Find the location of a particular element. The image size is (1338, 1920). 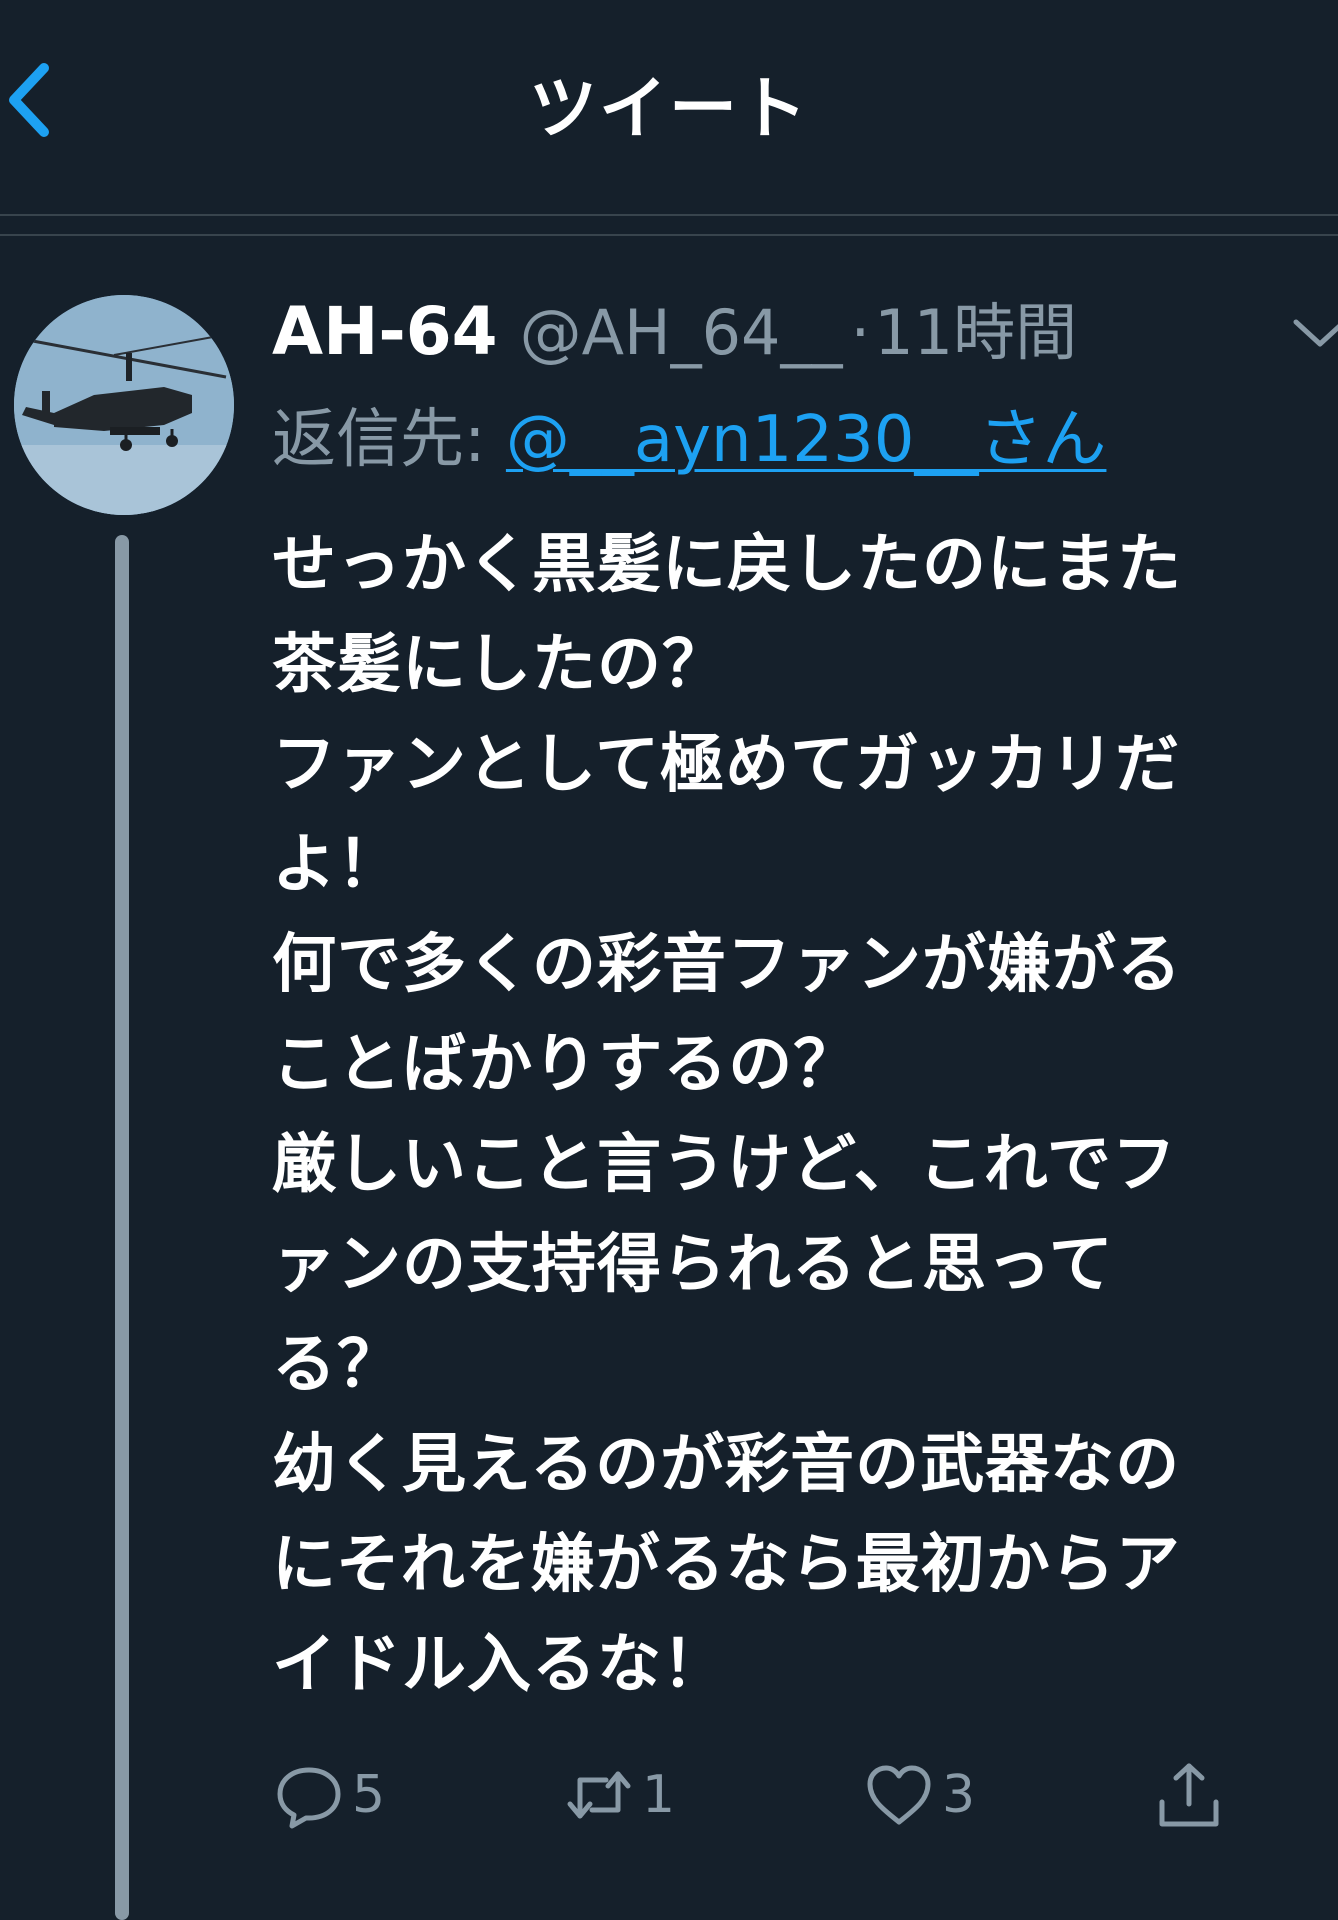

tweet-text-line: 幼く見えるのが彩音の武器なの is located at coordinates (726, 1465).